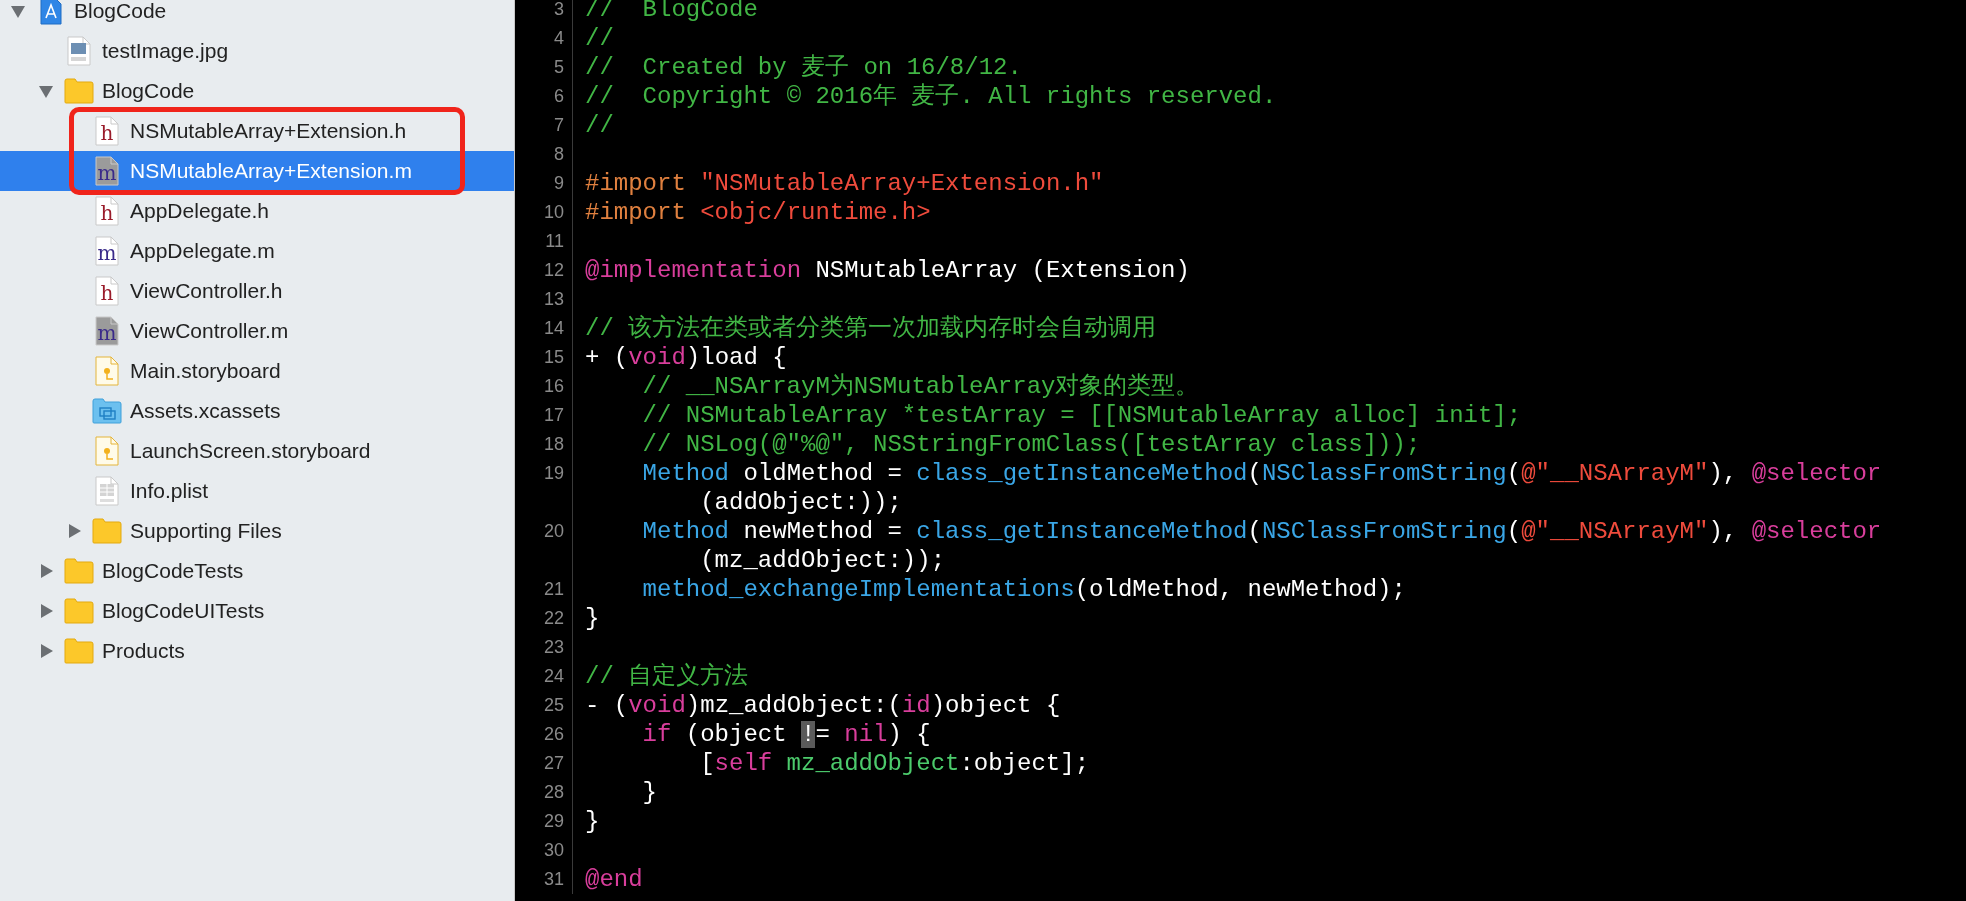  Describe the element at coordinates (559, 125) in the screenshot. I see `line-number: 7` at that location.